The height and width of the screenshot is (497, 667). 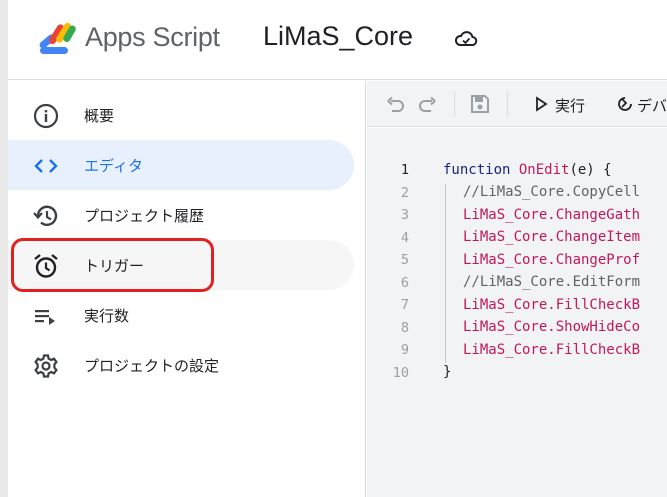 What do you see at coordinates (107, 315) in the screenshot?
I see `sidebar-item-label: 実行数` at bounding box center [107, 315].